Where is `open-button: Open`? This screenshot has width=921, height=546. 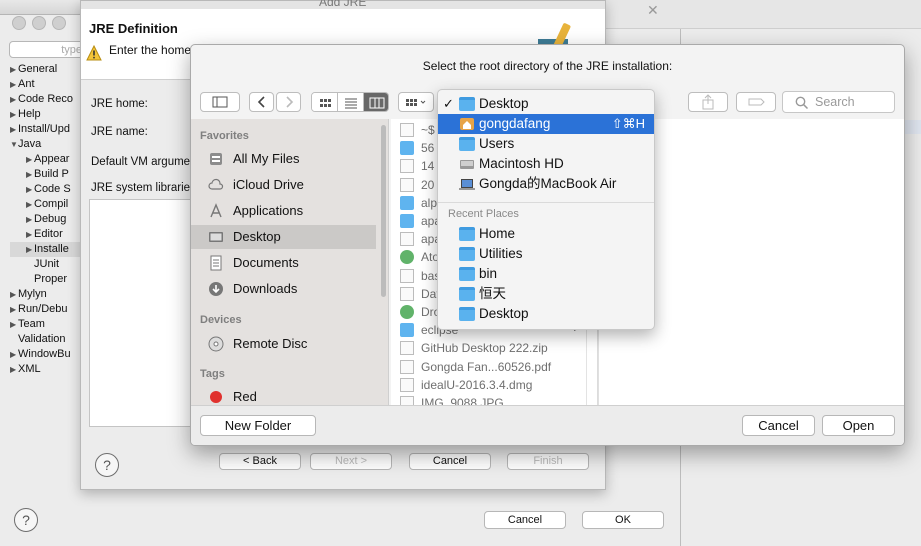
open-button: Open is located at coordinates (858, 425).